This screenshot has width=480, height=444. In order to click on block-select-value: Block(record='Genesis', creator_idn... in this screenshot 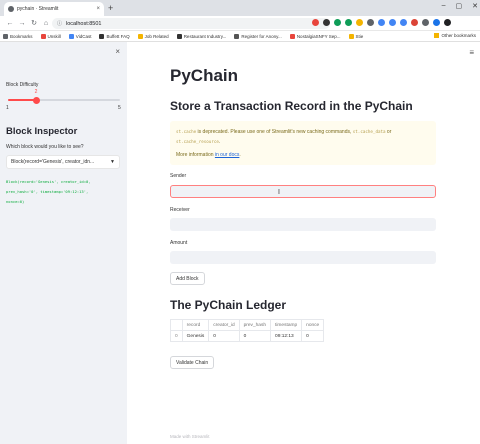, I will do `click(53, 162)`.